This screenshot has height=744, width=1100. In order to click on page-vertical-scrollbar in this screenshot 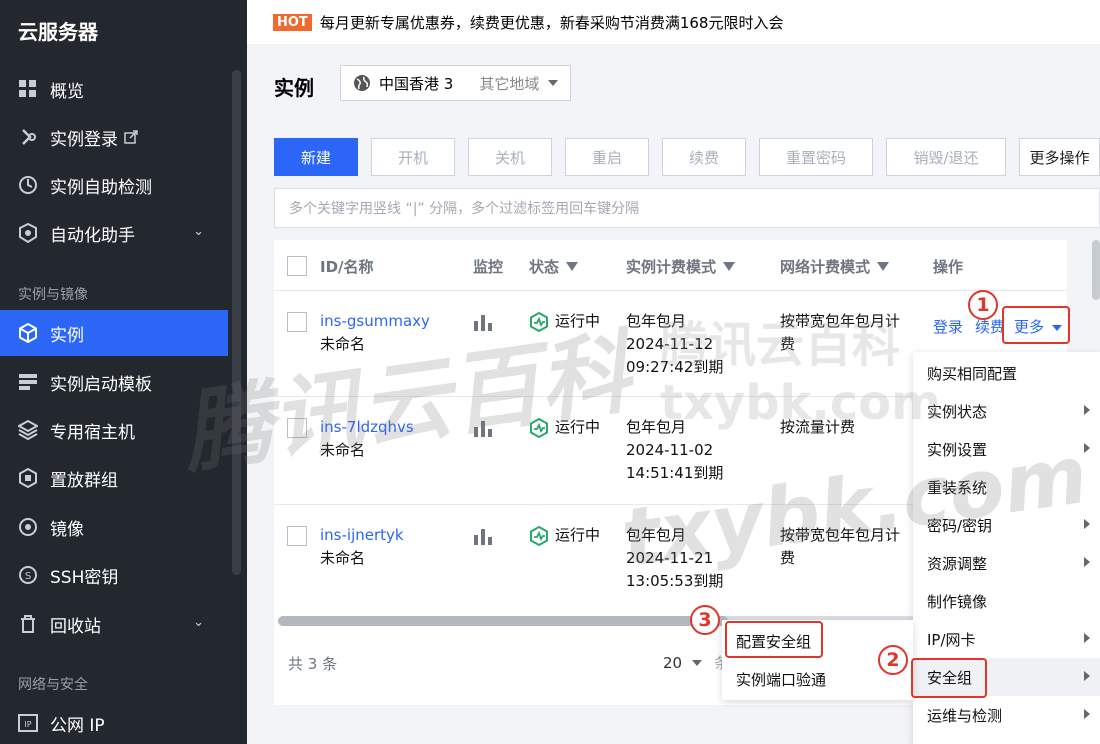, I will do `click(1096, 270)`.